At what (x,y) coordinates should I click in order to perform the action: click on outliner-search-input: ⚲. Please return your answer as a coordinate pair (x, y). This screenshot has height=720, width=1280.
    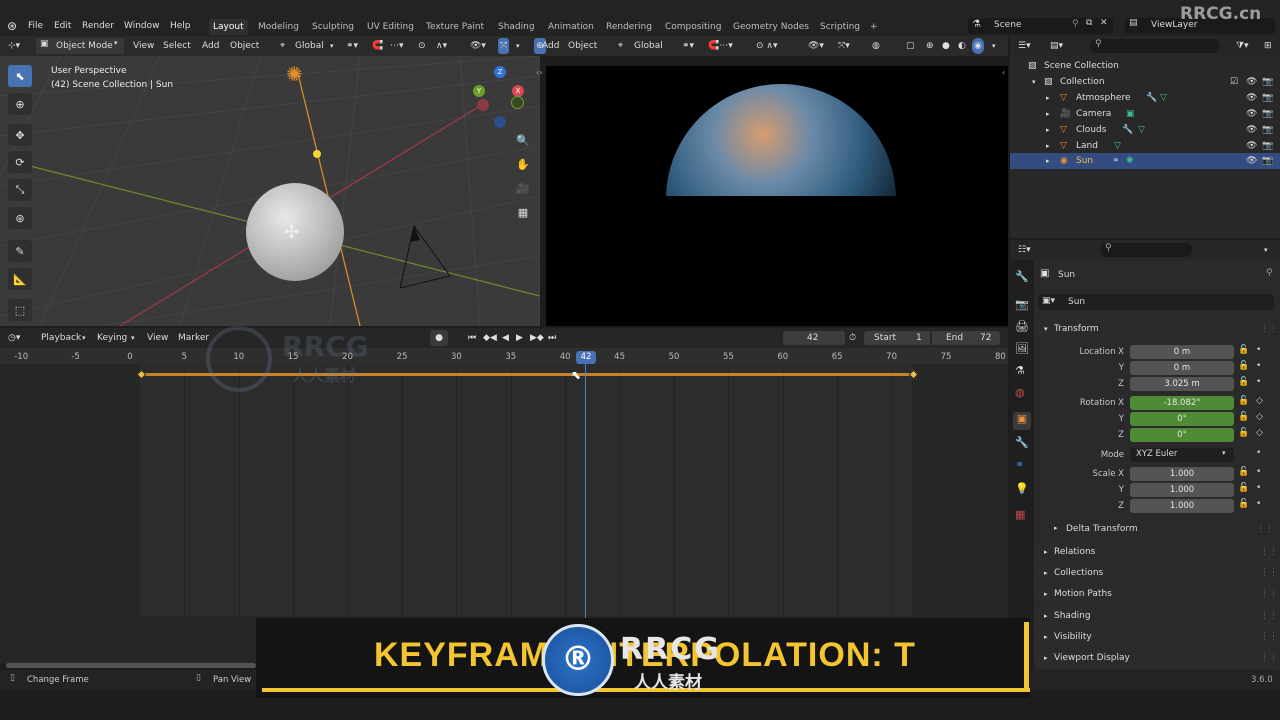
    Looking at the image, I should click on (1155, 46).